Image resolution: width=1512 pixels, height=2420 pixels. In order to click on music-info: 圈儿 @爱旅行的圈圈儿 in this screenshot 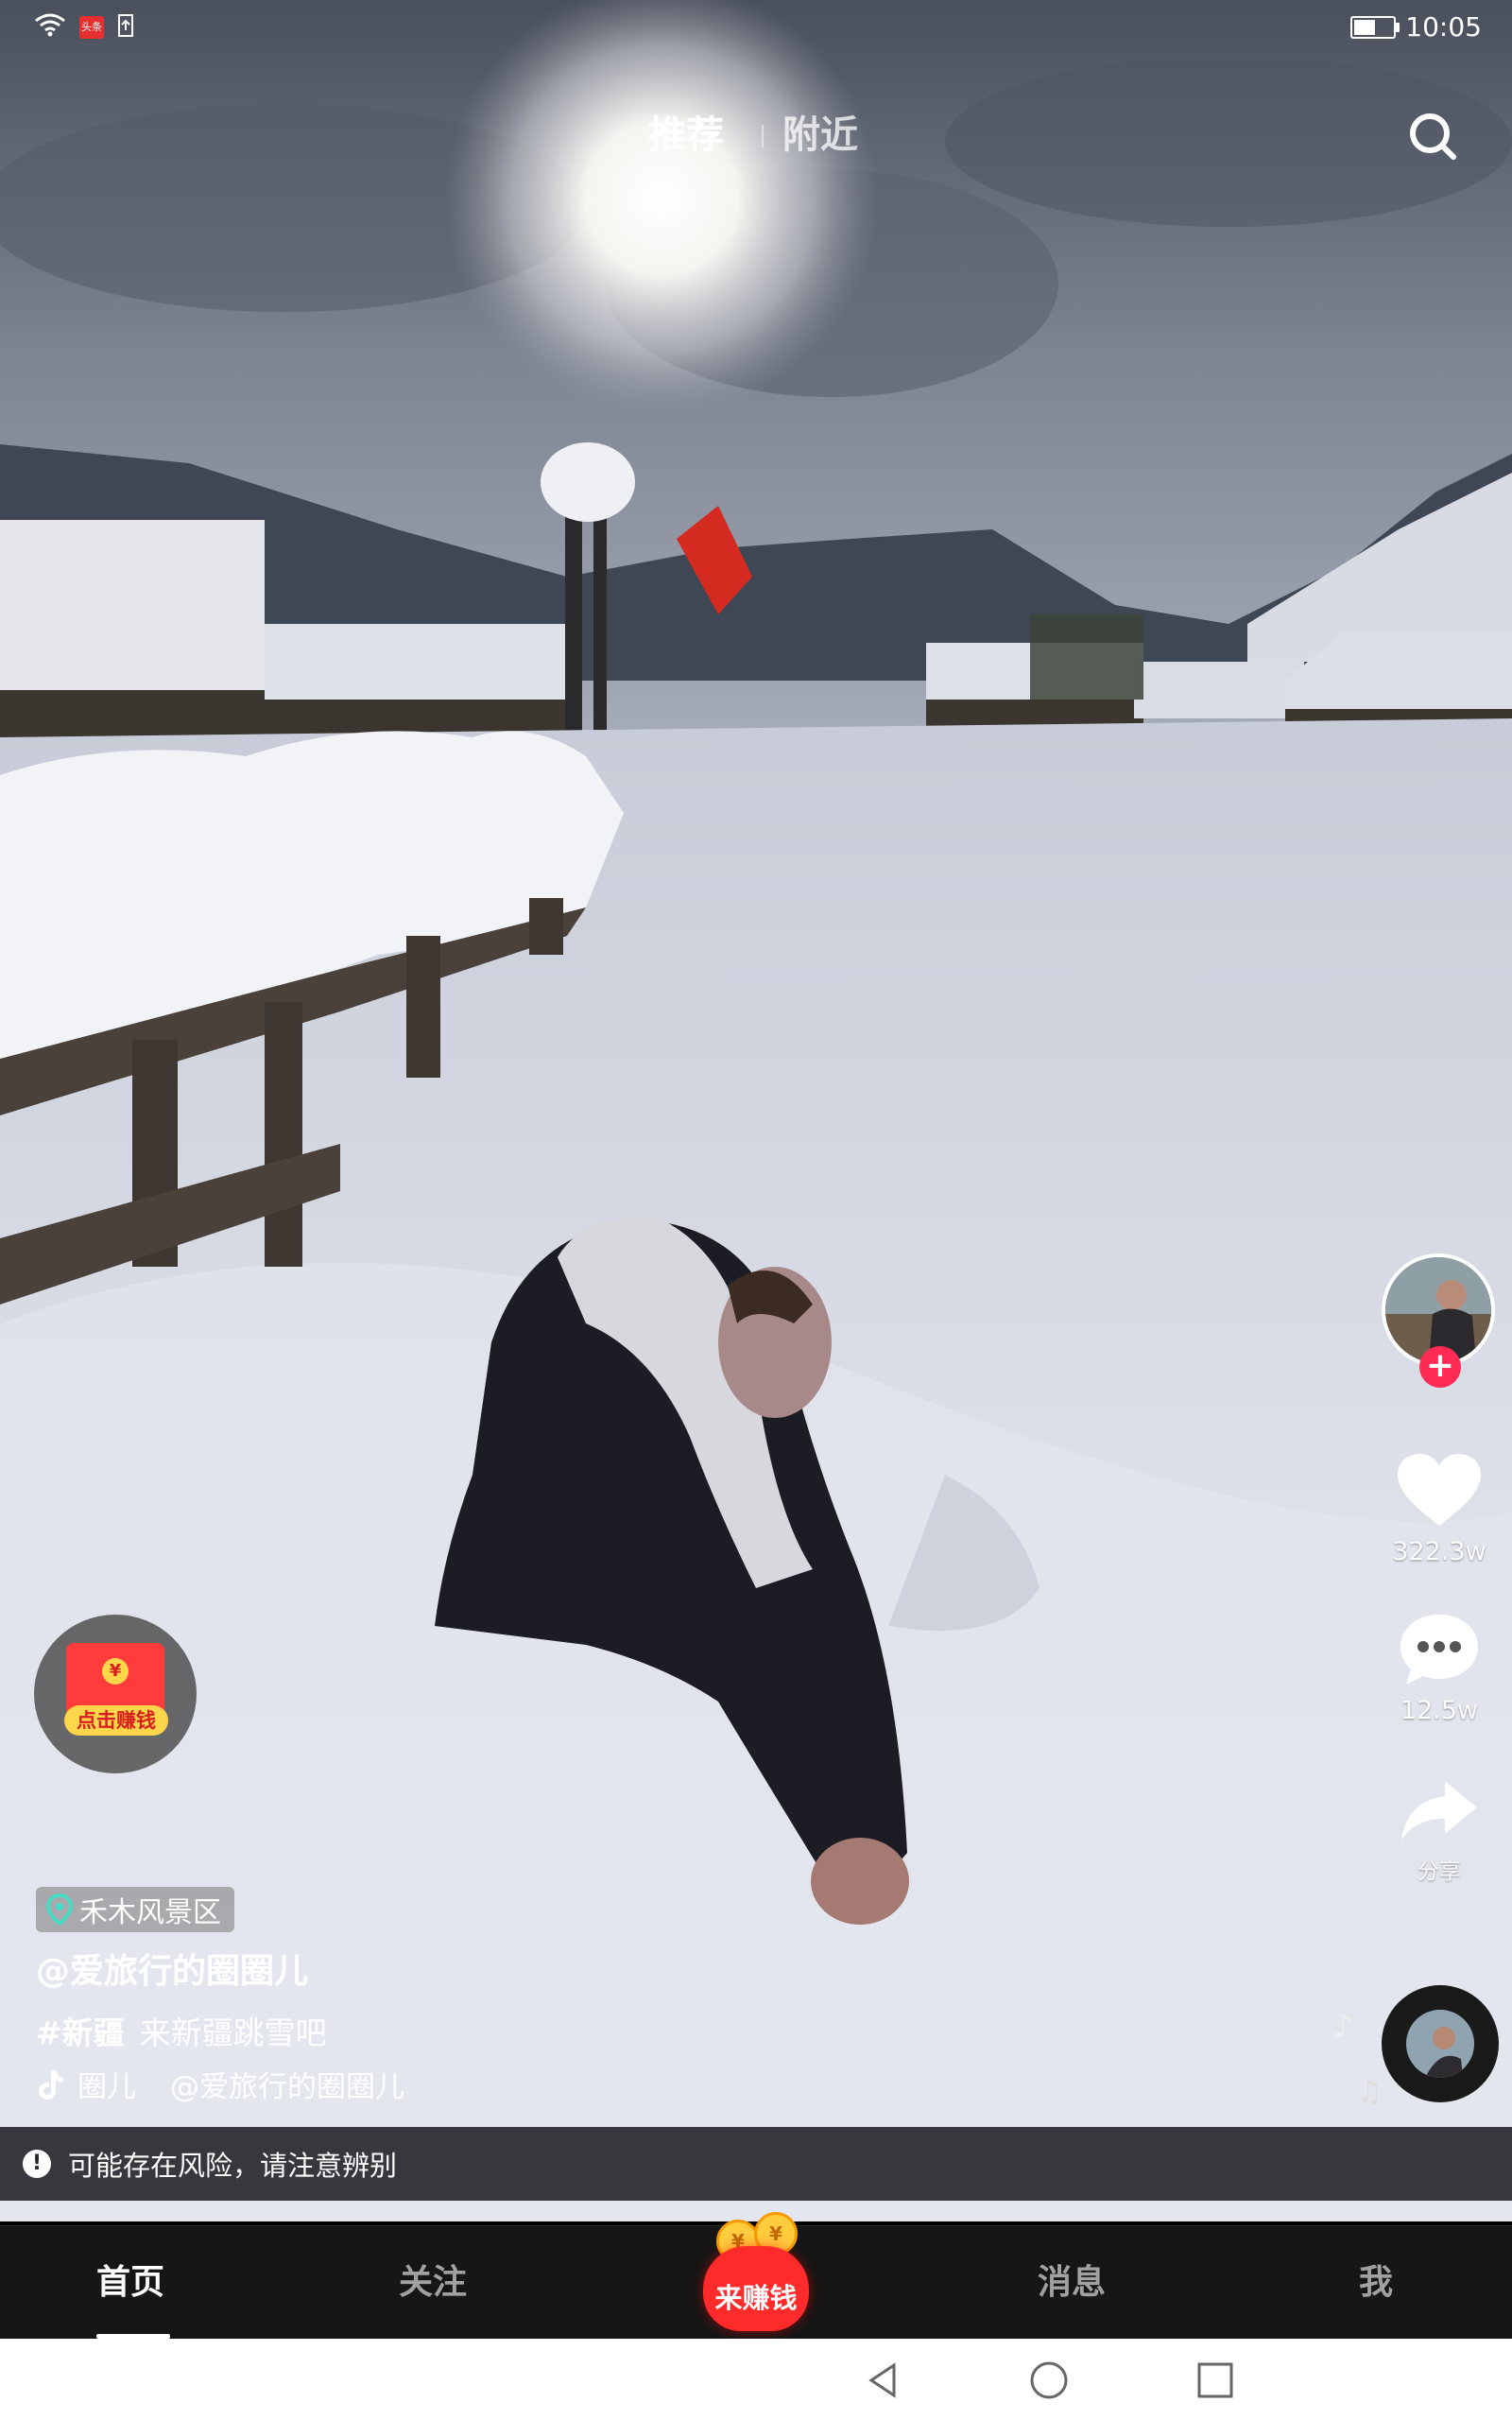, I will do `click(220, 2084)`.